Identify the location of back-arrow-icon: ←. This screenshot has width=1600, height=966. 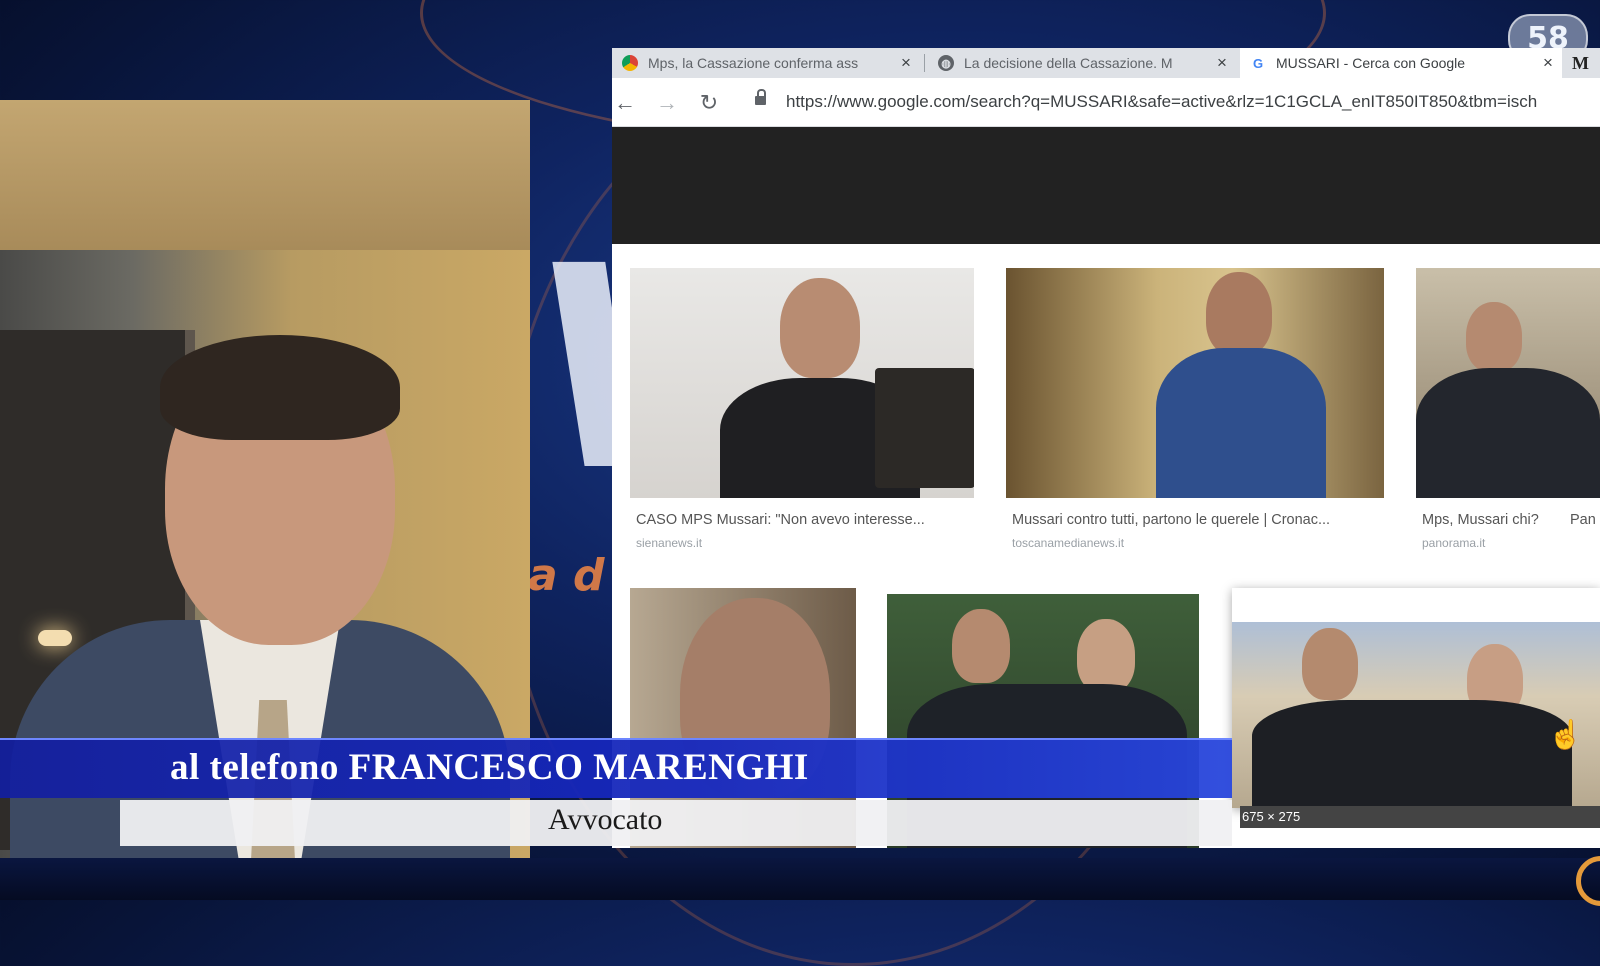
(625, 103).